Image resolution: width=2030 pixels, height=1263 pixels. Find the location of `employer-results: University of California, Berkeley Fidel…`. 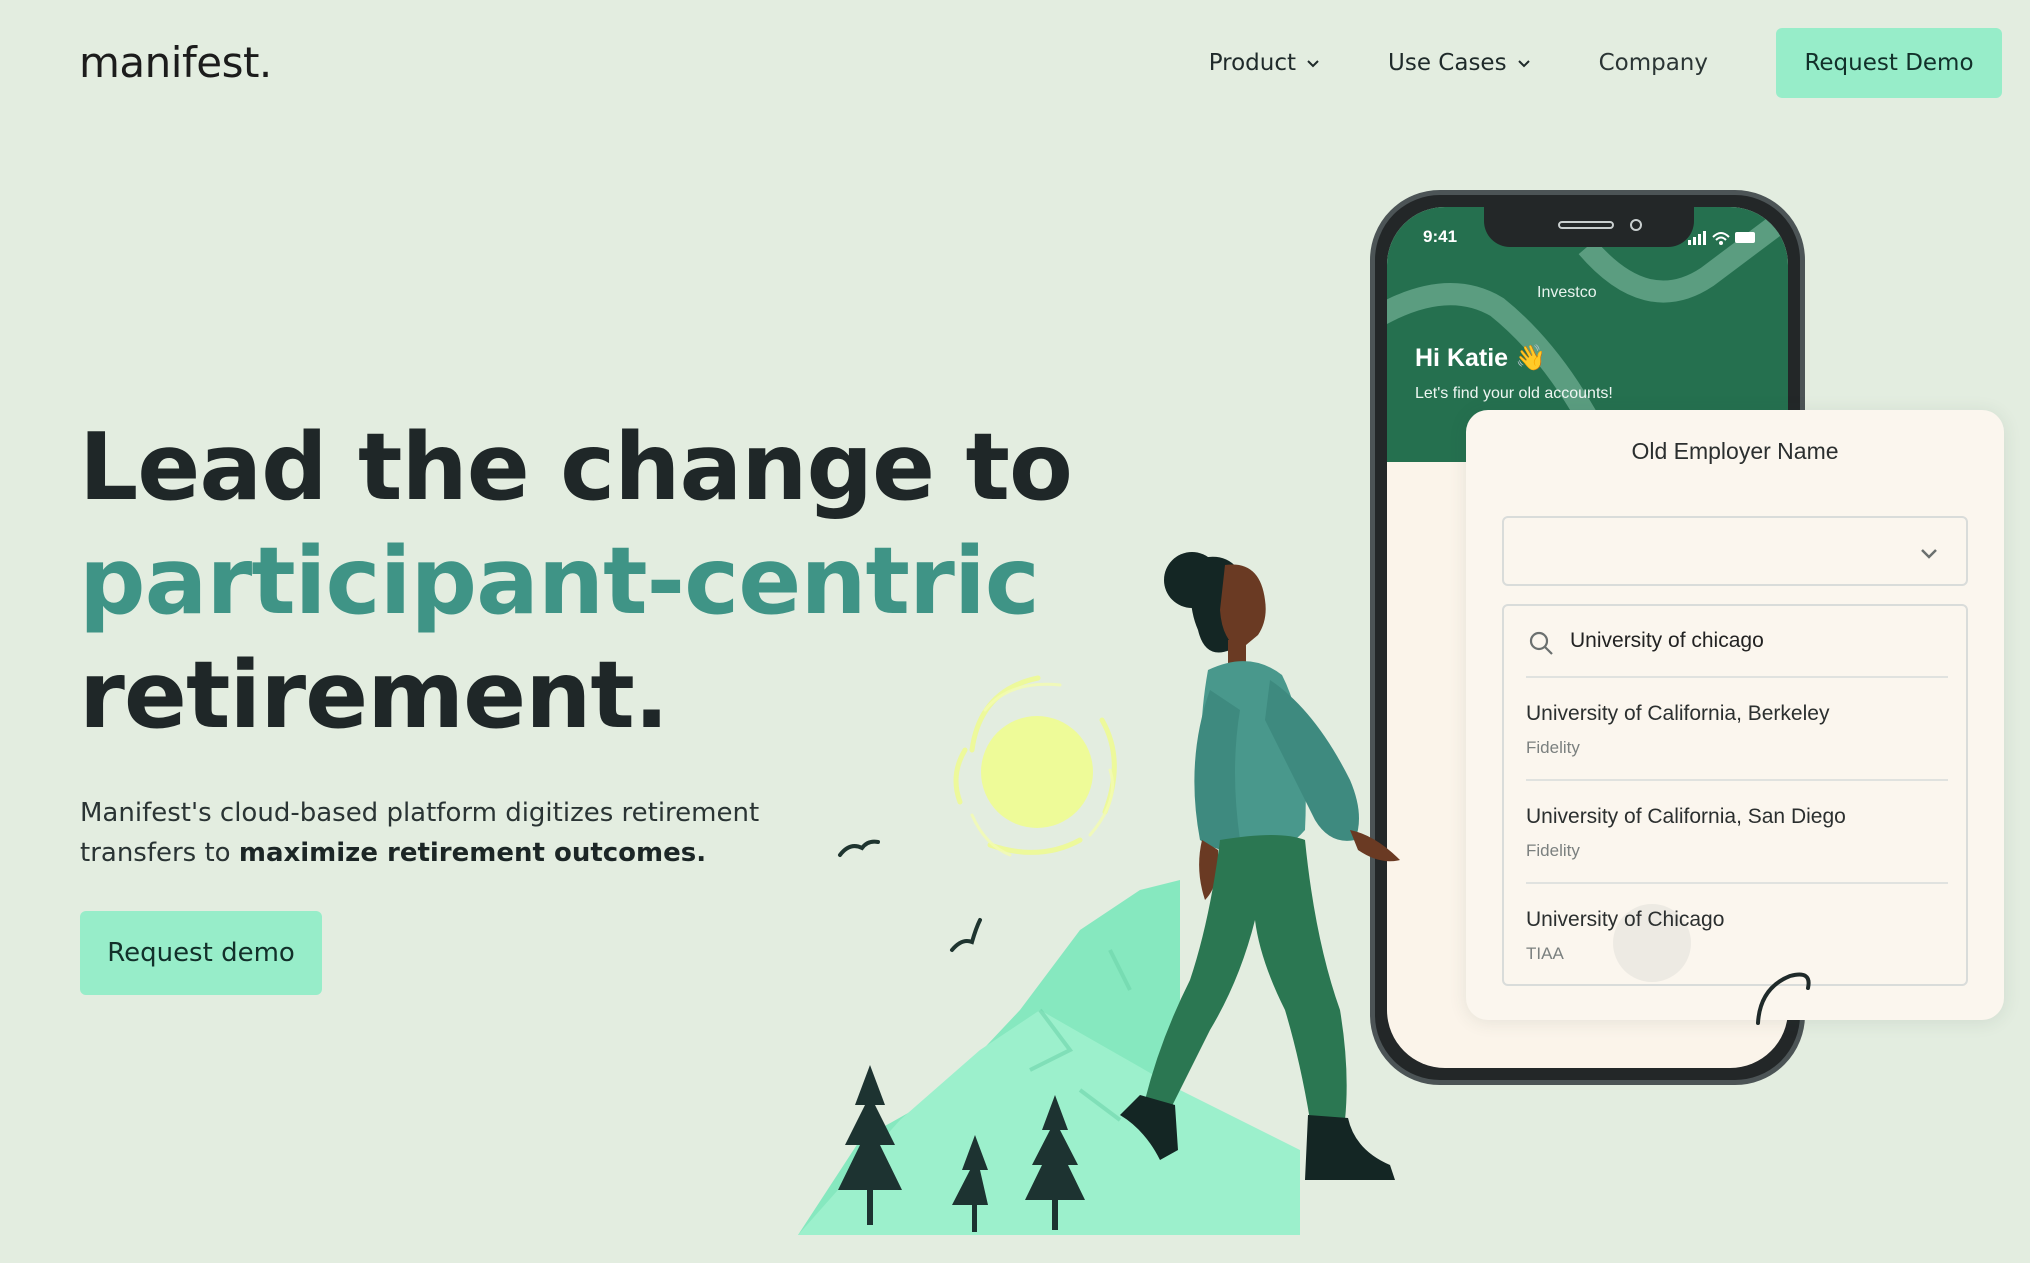

employer-results: University of California, Berkeley Fidel… is located at coordinates (1735, 795).